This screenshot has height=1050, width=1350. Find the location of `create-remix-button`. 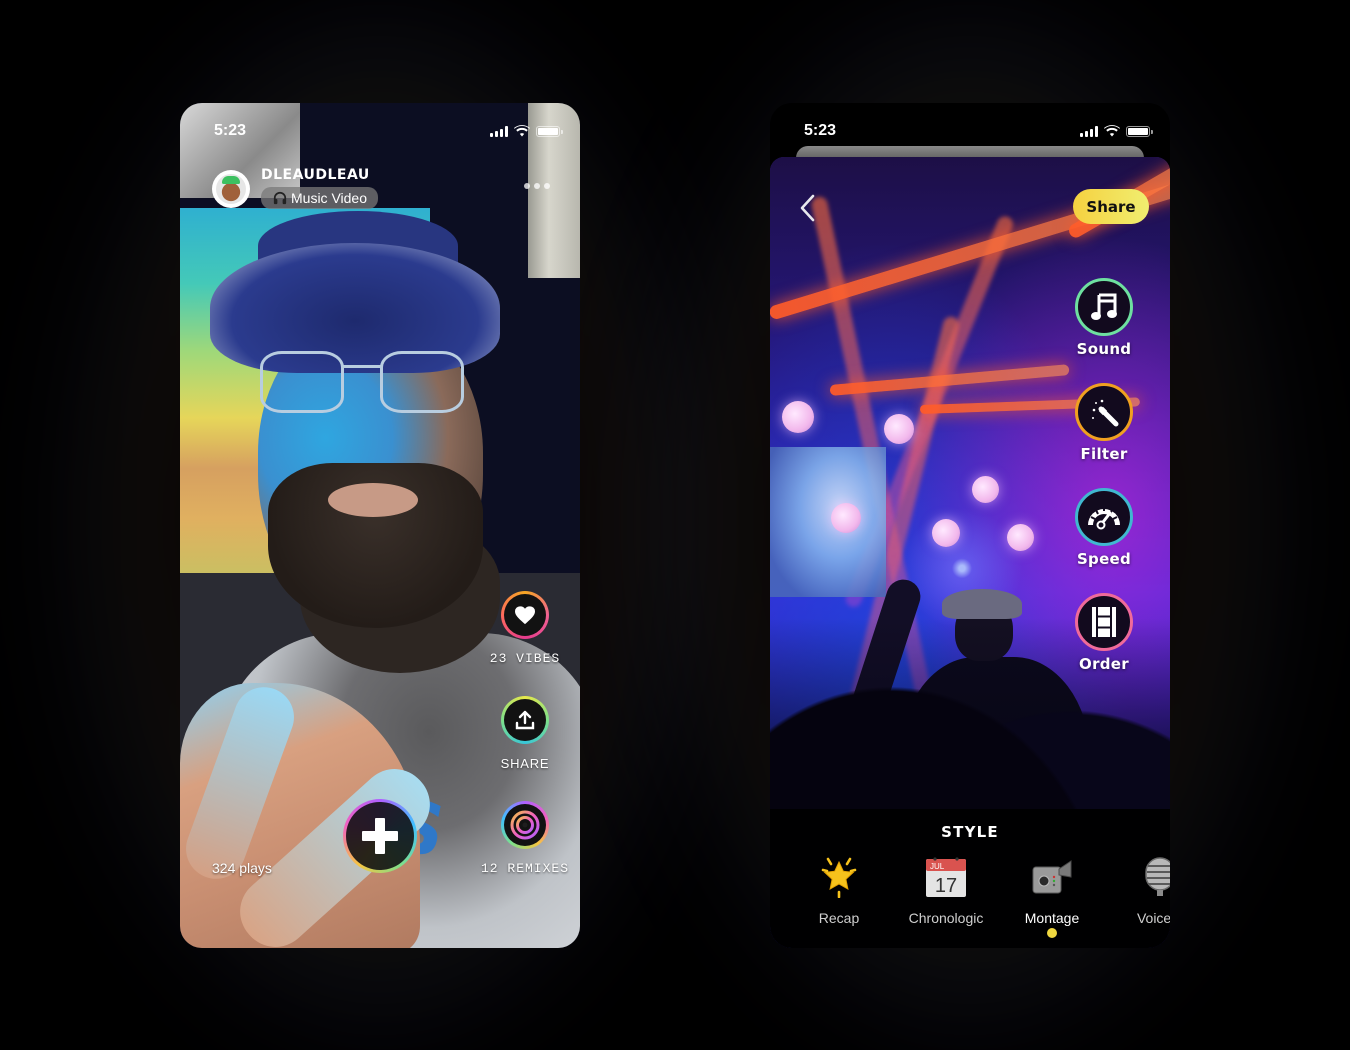

create-remix-button is located at coordinates (380, 836).